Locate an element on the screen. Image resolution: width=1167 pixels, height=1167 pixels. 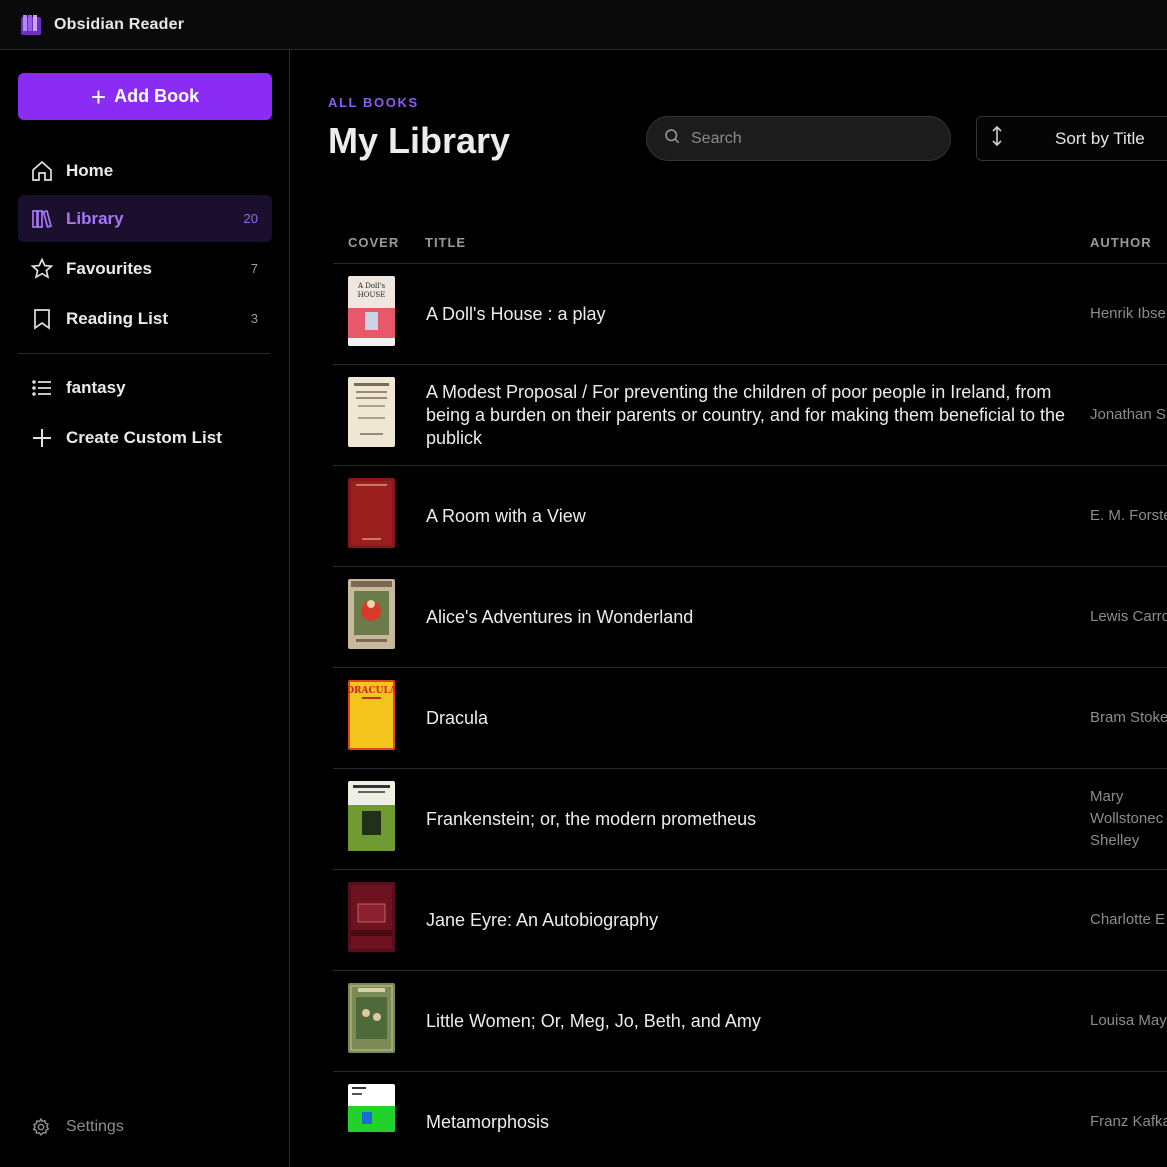
settings-button: Settings is located at coordinates (77, 1127).